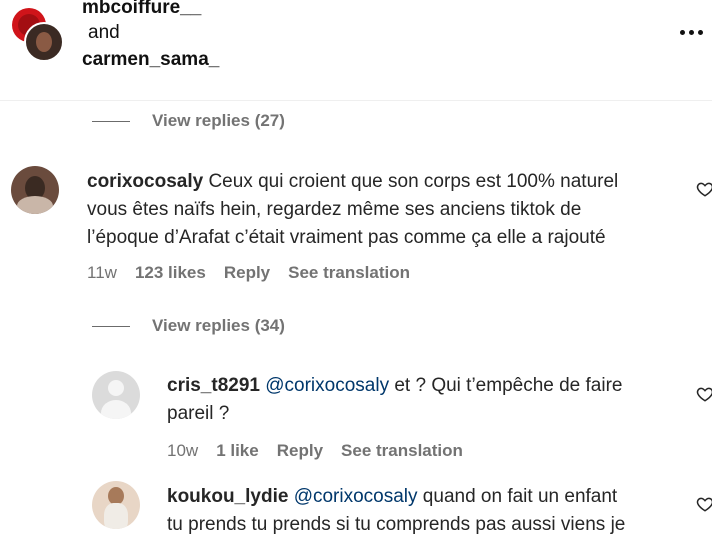 The height and width of the screenshot is (550, 712). What do you see at coordinates (141, 9) in the screenshot?
I see `header-user1: mbcoiffure__` at bounding box center [141, 9].